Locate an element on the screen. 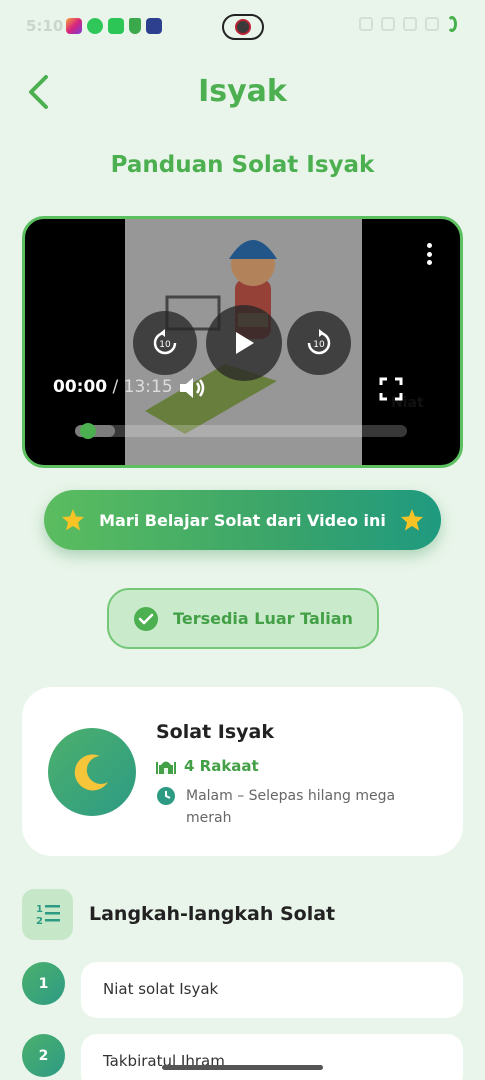 The width and height of the screenshot is (485, 1080). alarm-icon is located at coordinates (366, 24).